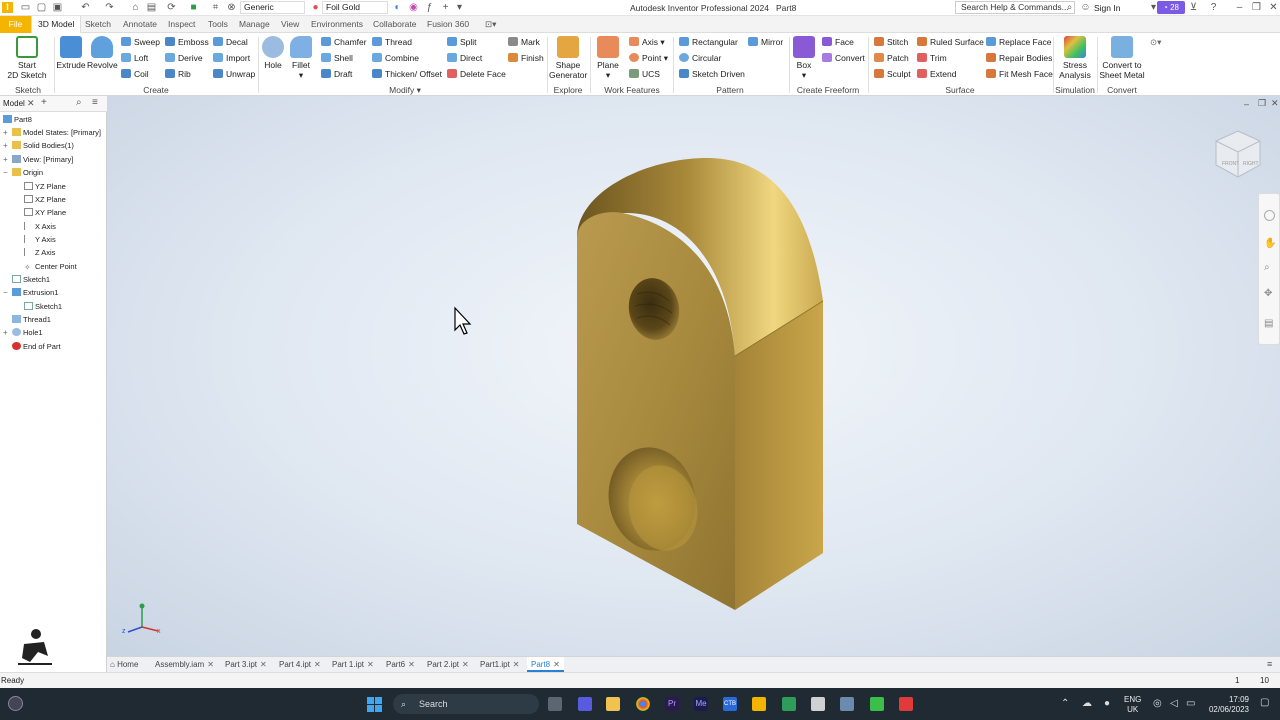  What do you see at coordinates (31, 319) in the screenshot?
I see `tree-item-thread1: Thread1` at bounding box center [31, 319].